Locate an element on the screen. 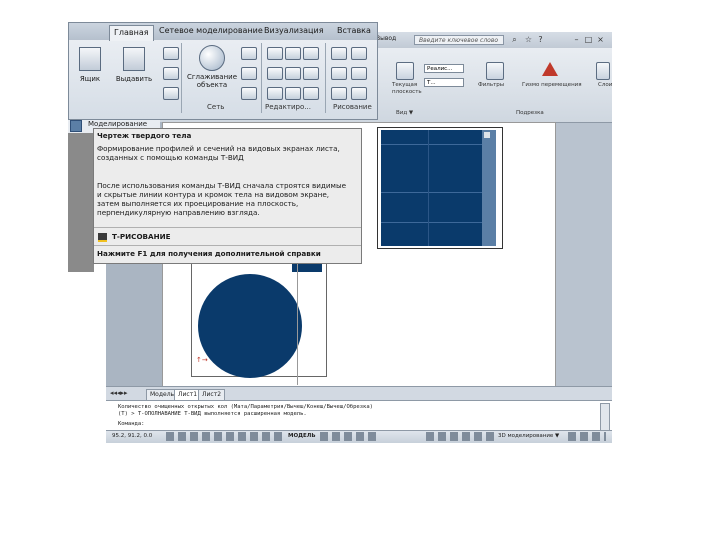 The width and height of the screenshot is (720, 540). tab-insert: Вставка is located at coordinates (354, 30).